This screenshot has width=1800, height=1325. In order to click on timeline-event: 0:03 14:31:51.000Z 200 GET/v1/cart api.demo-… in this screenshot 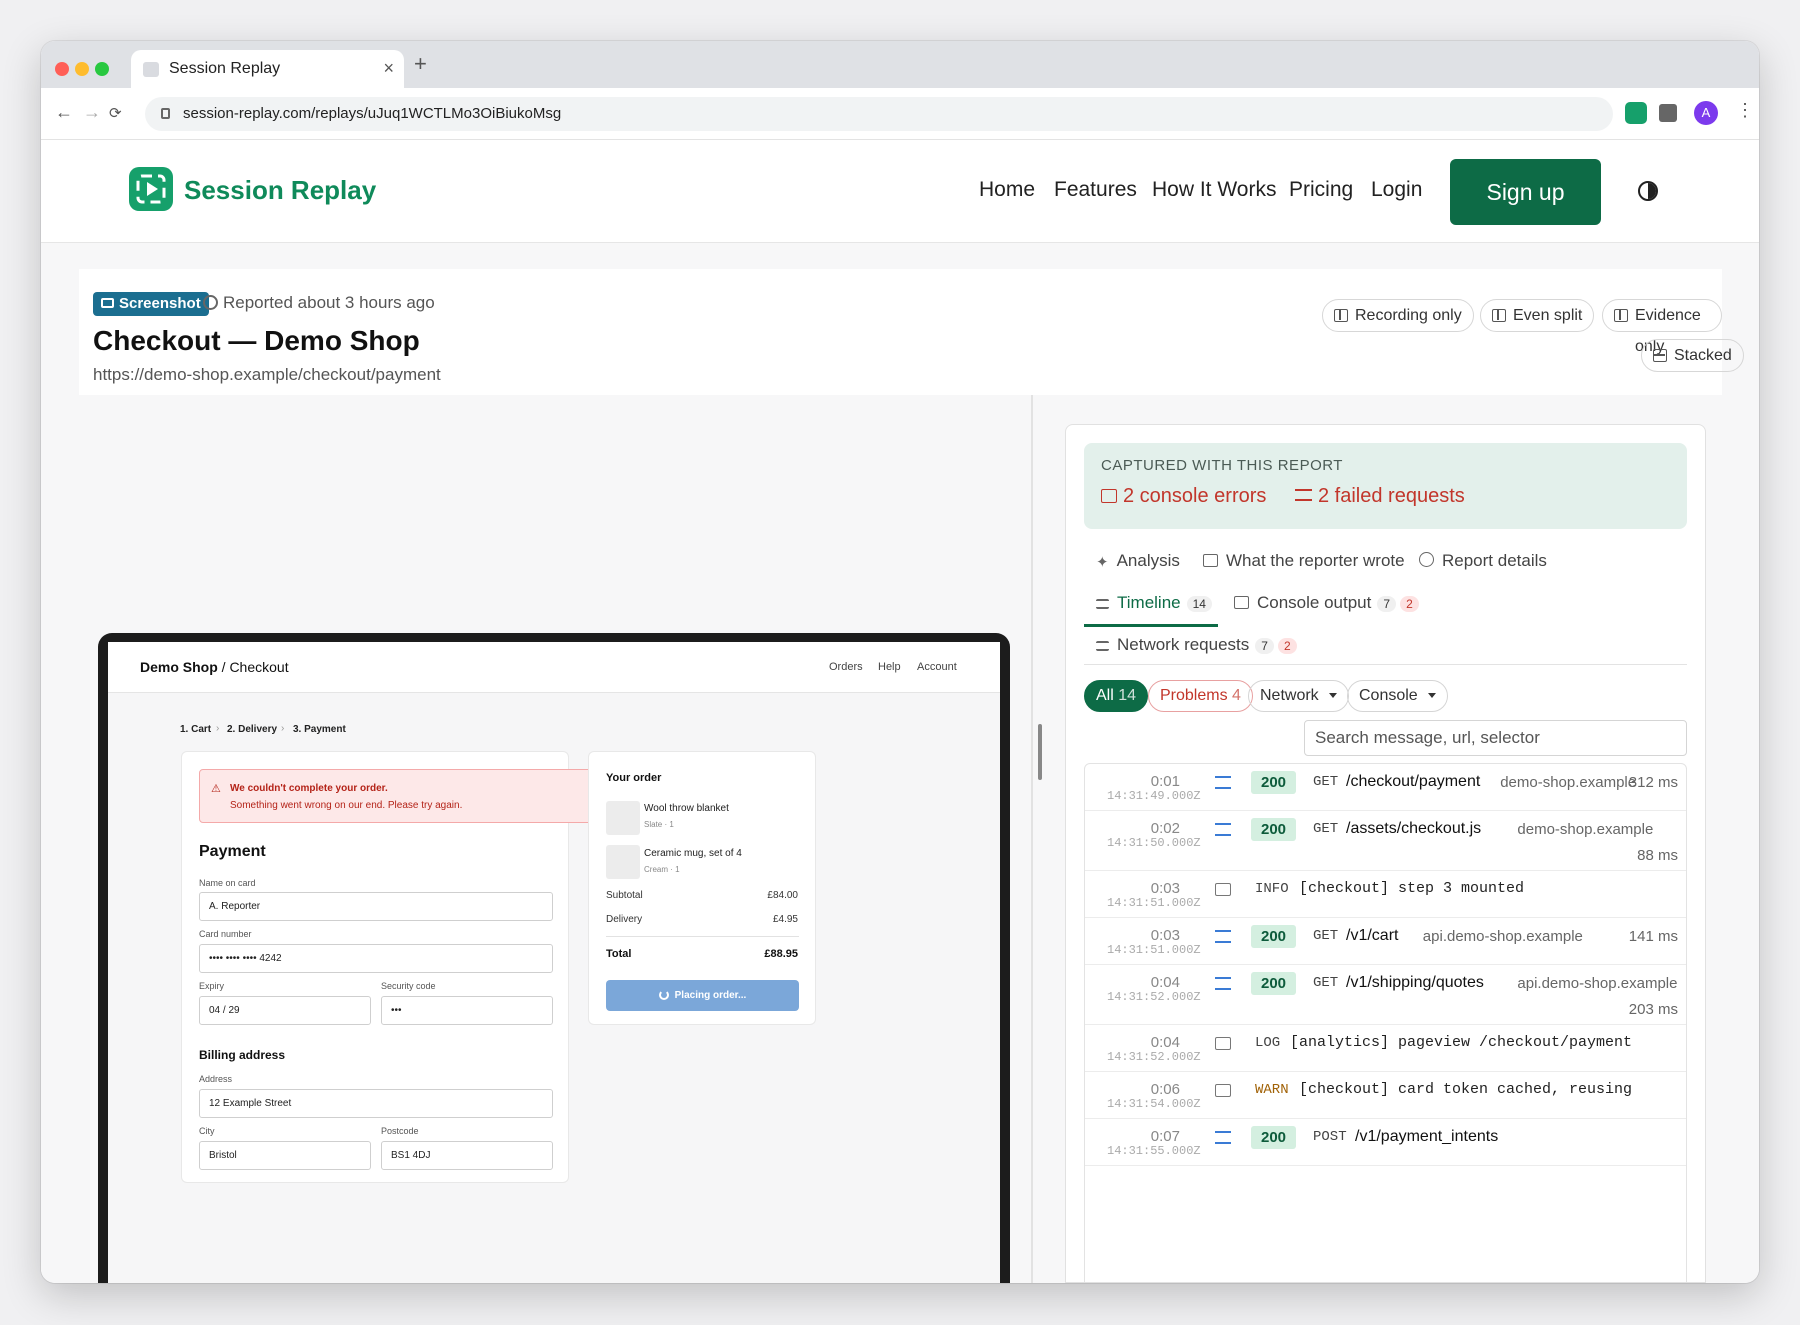, I will do `click(1385, 941)`.